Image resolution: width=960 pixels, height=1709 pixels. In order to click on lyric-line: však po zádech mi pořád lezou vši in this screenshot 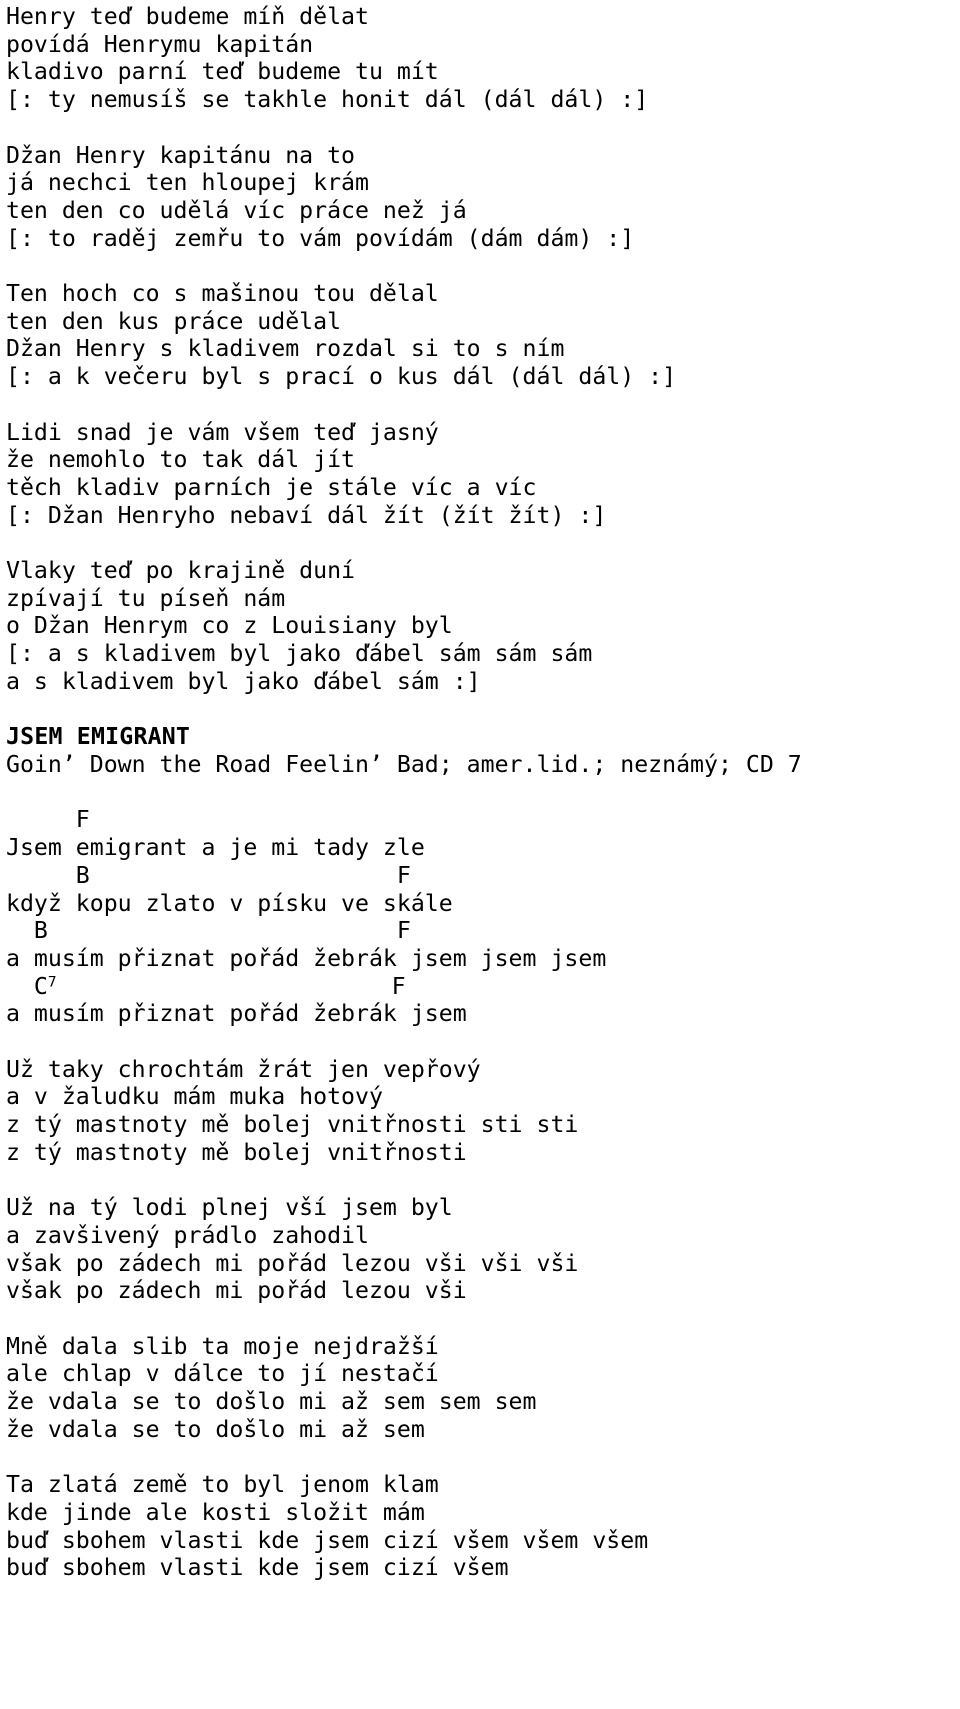, I will do `click(236, 1291)`.